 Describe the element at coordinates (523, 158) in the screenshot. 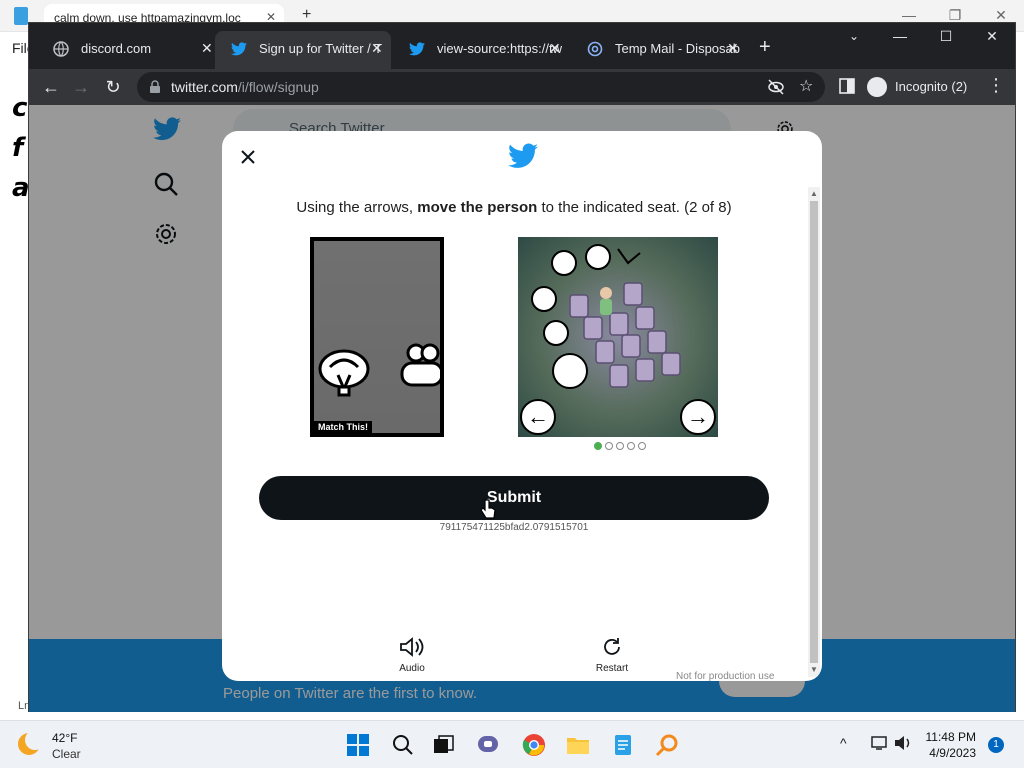

I see `twitter-logo-icon` at that location.